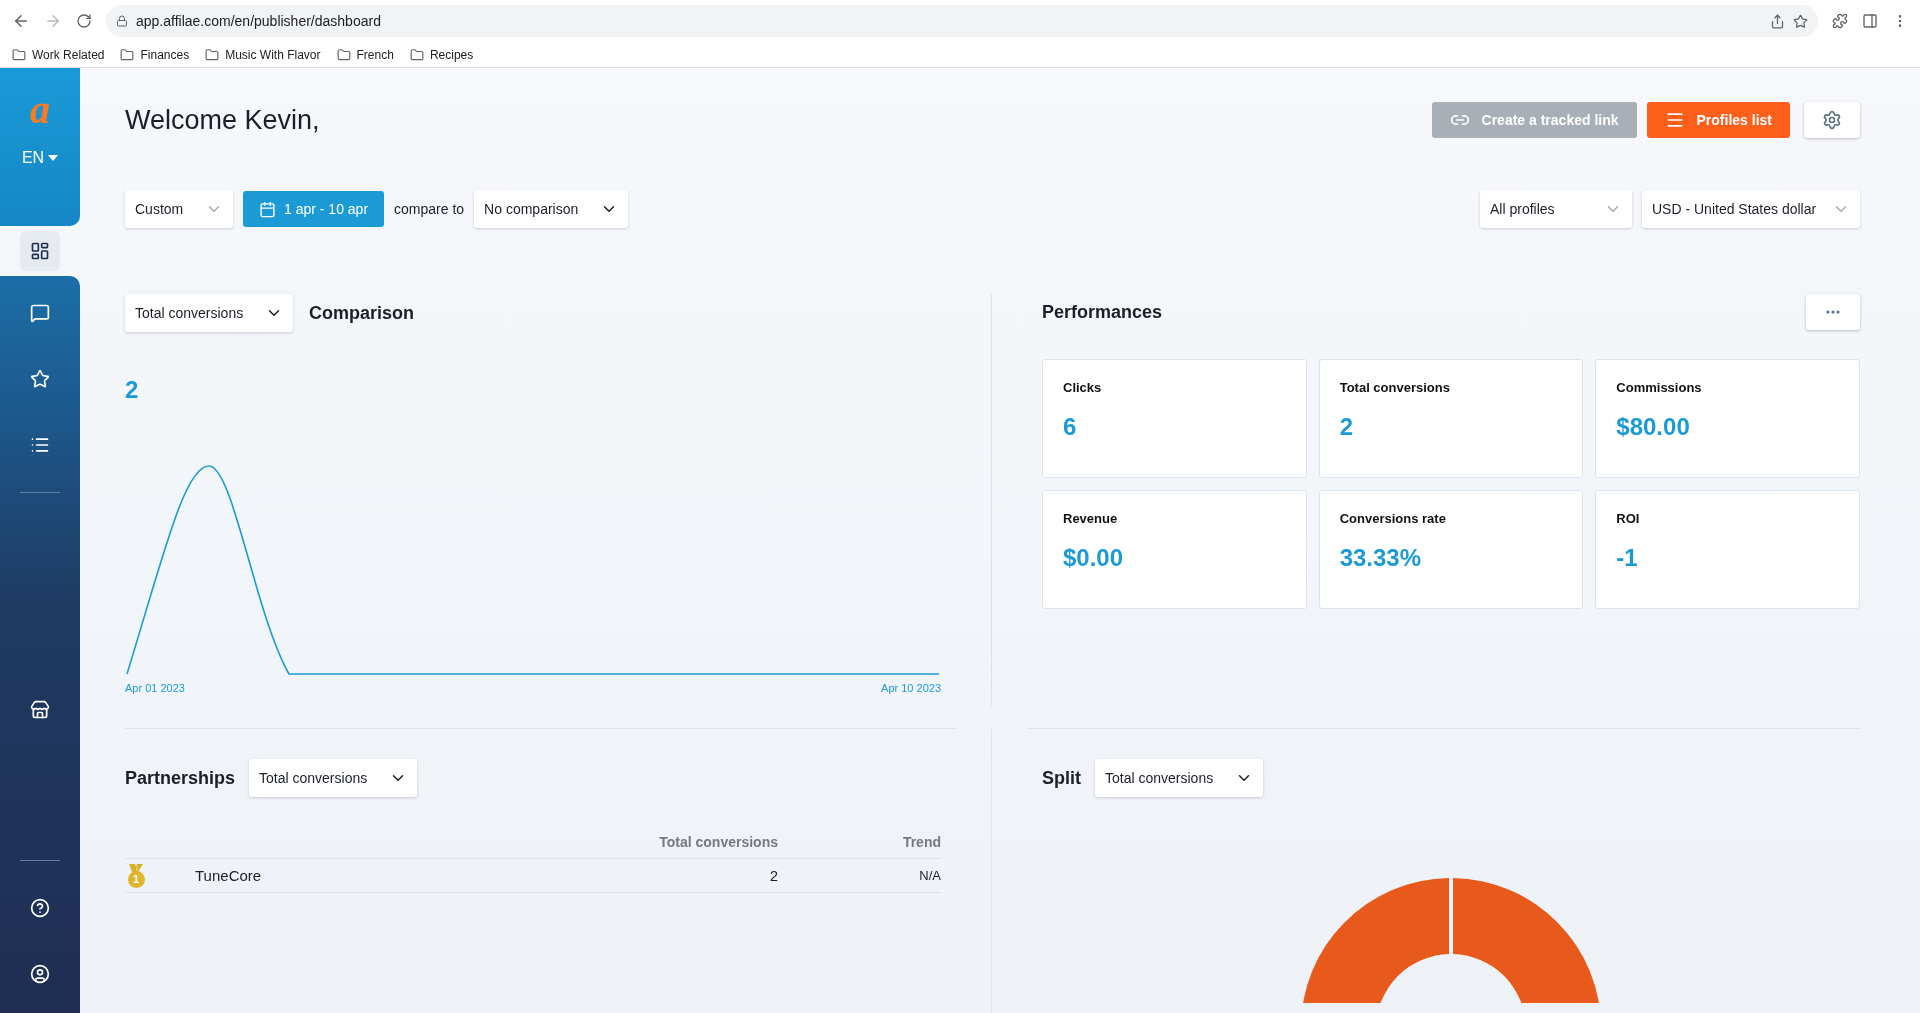 This screenshot has width=1920, height=1013. What do you see at coordinates (1070, 427) in the screenshot?
I see `metric-value: 6` at bounding box center [1070, 427].